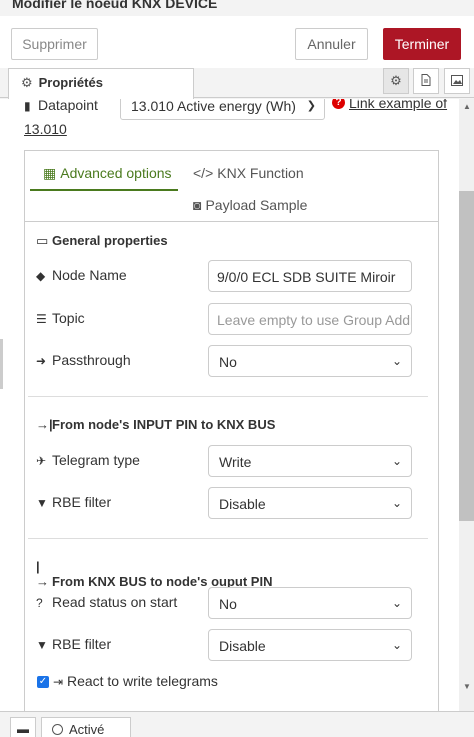  What do you see at coordinates (310, 503) in the screenshot?
I see `input-rbe-filter-select: Disable ⌄` at bounding box center [310, 503].